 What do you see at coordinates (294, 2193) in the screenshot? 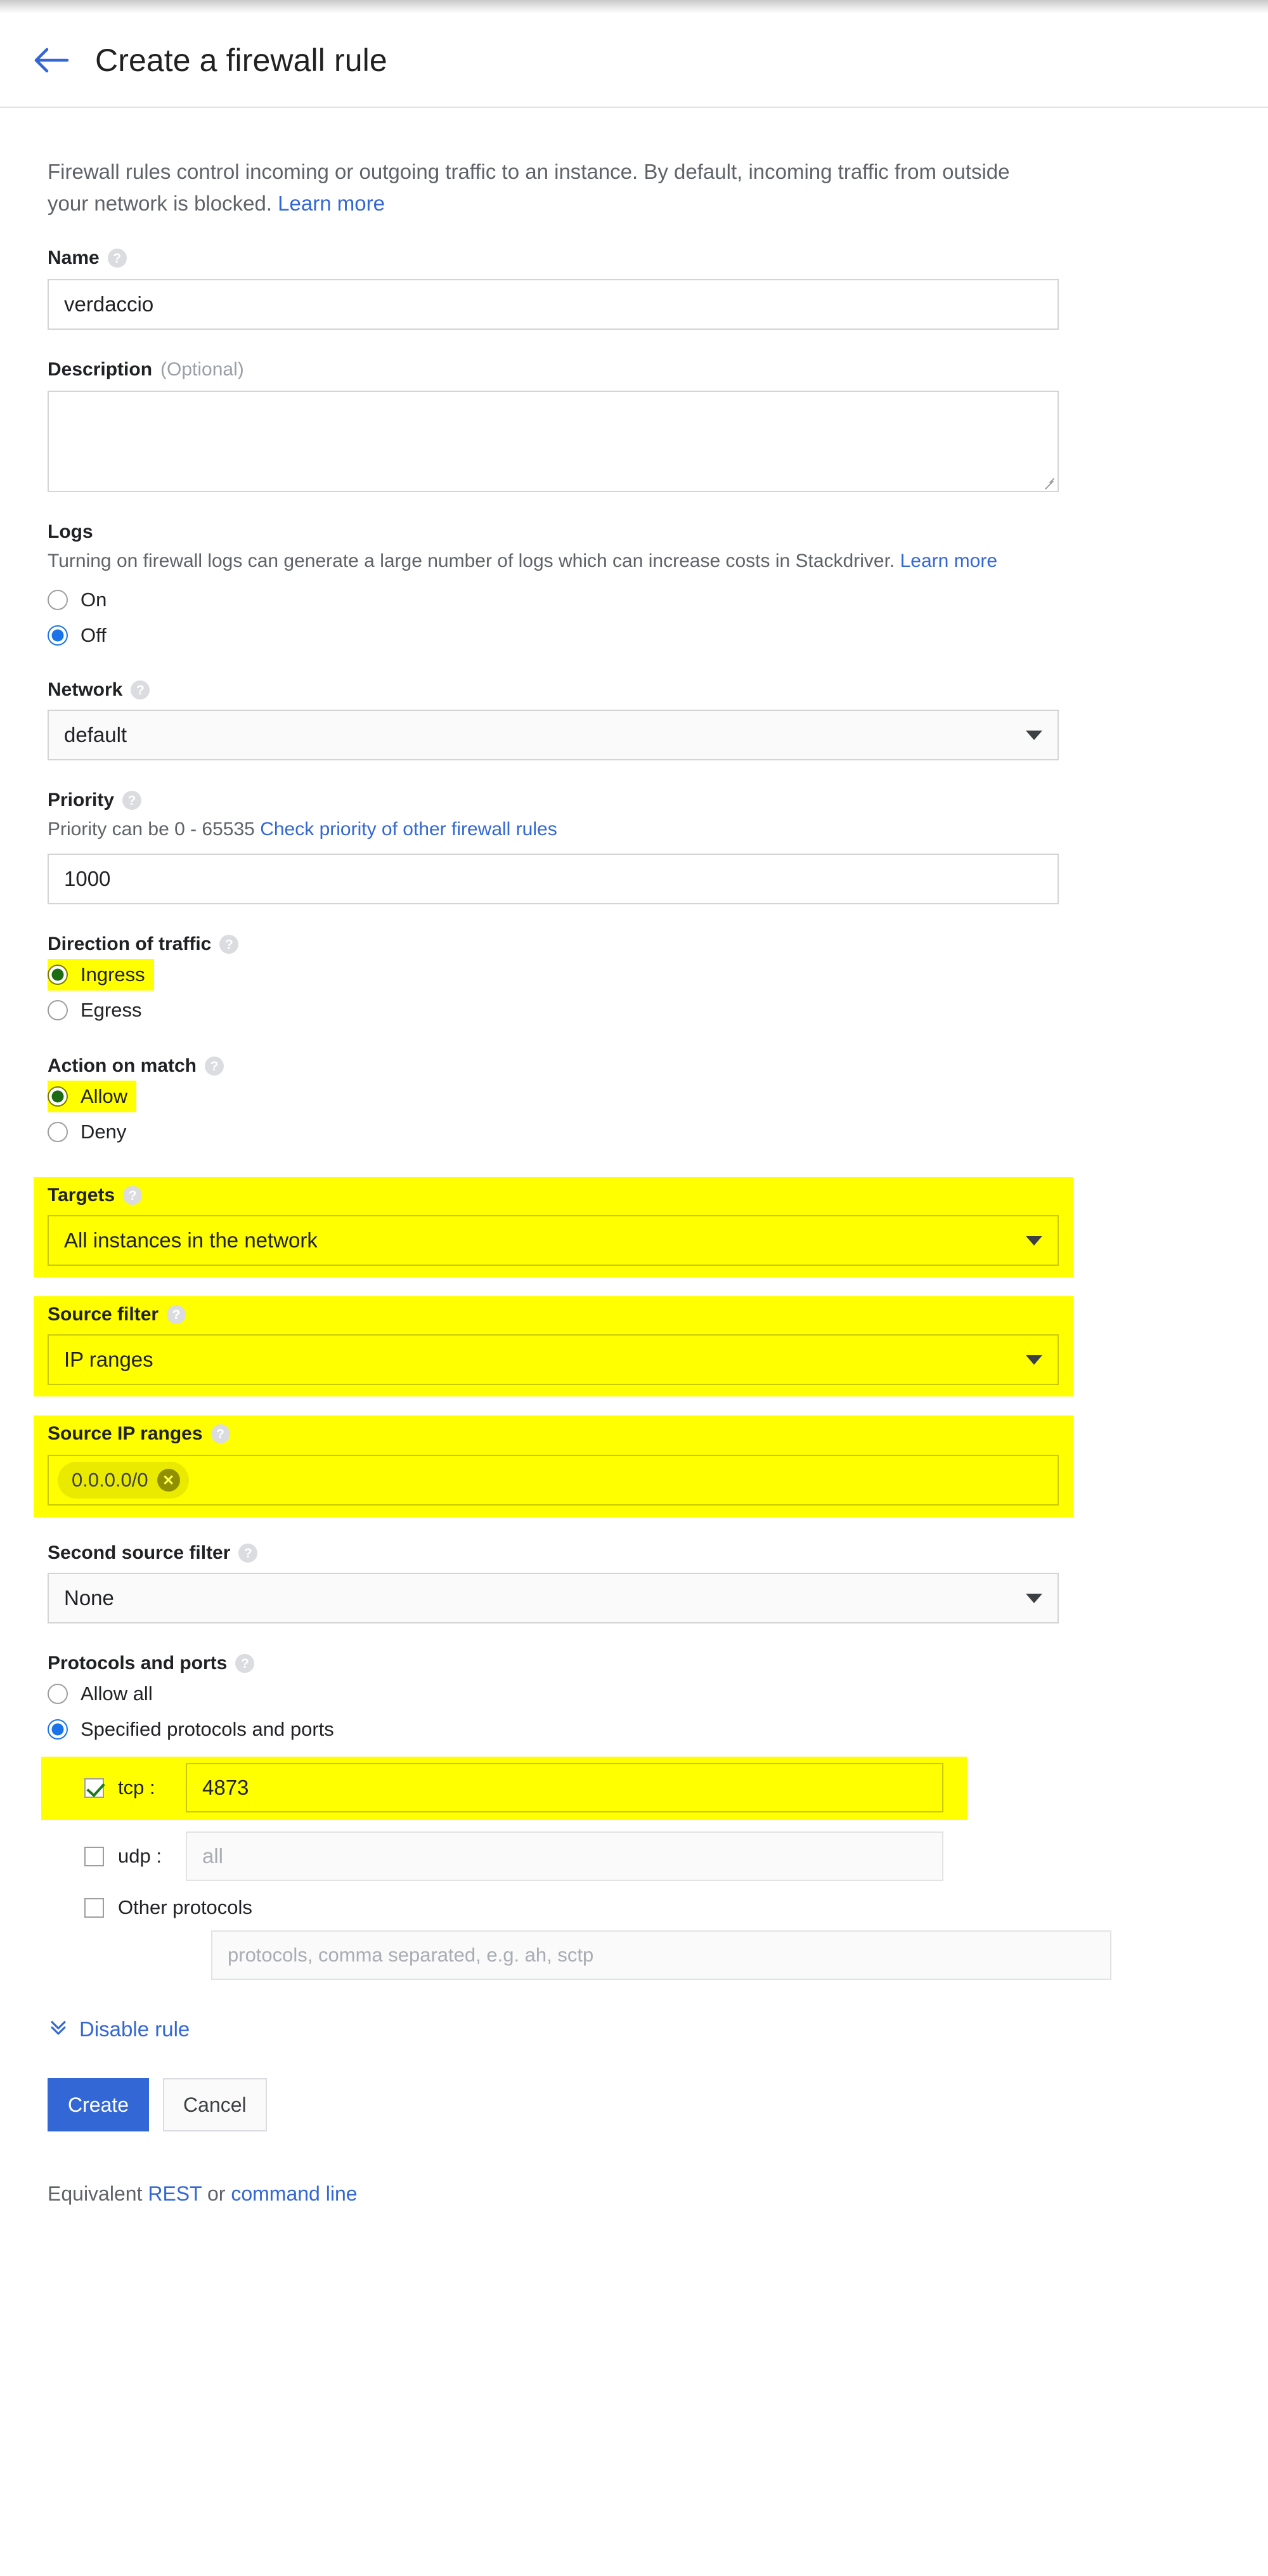
I see `equivalent-command-line-link: command line` at bounding box center [294, 2193].